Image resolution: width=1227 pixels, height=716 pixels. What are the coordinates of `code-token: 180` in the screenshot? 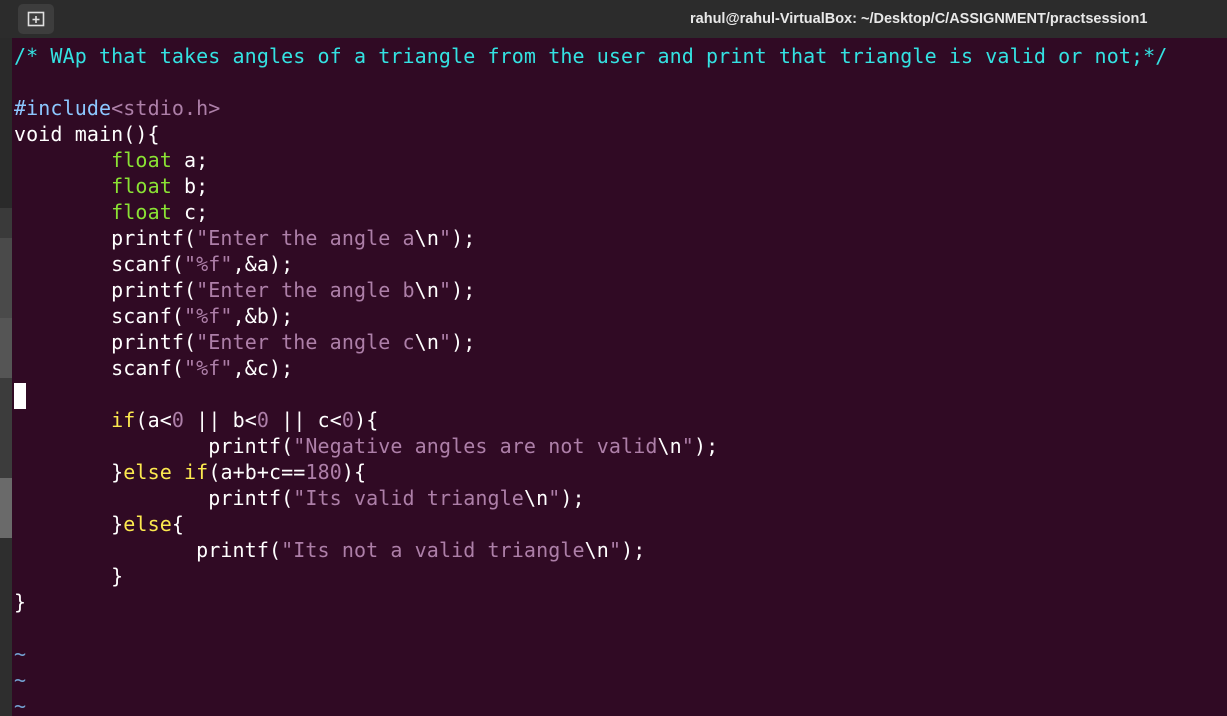 It's located at (323, 472).